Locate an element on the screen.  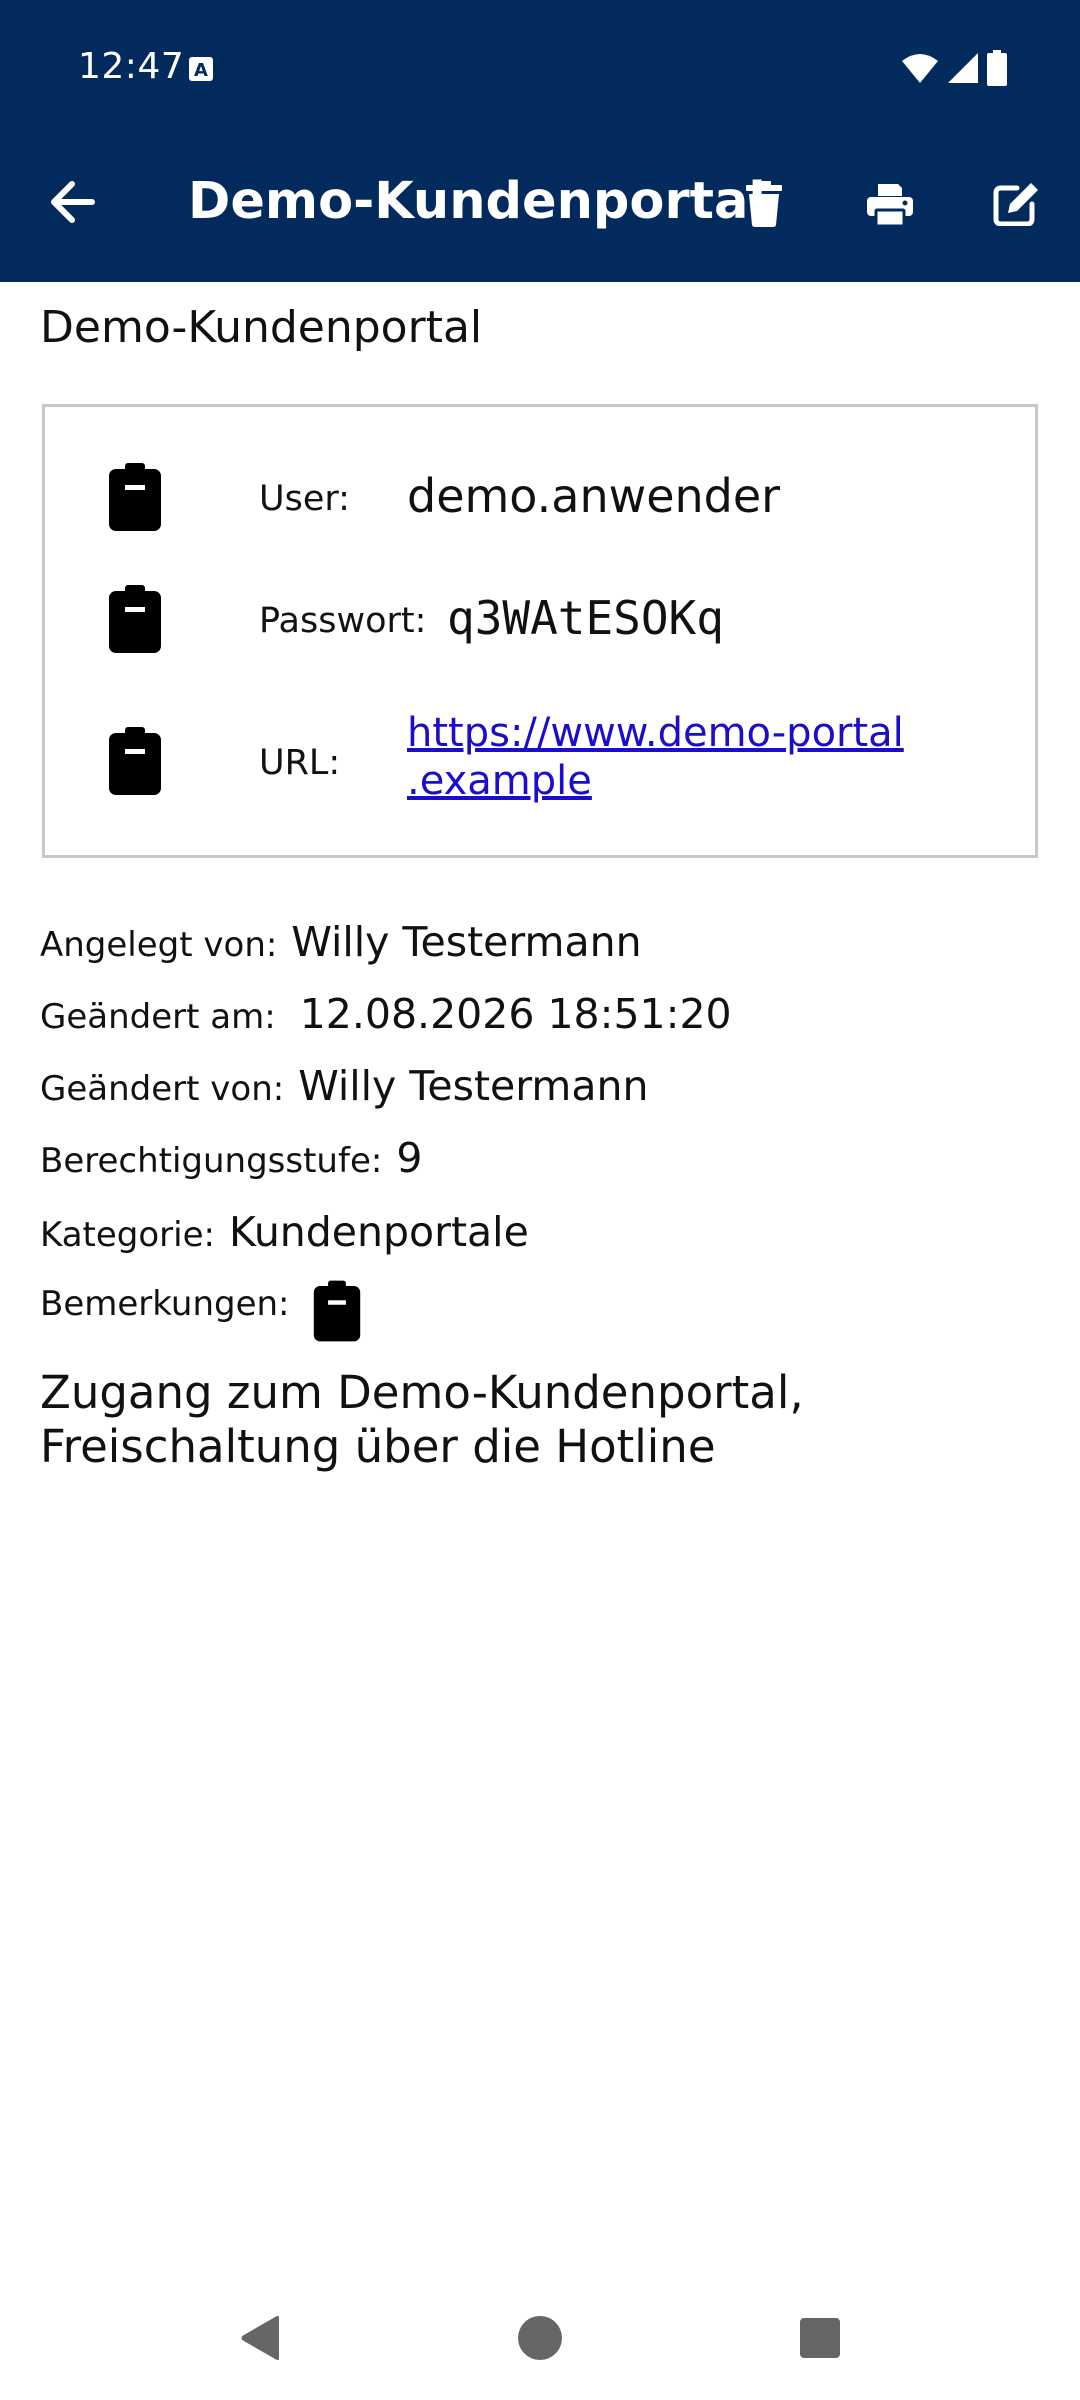
permission-row: Berechtigungsstufe: 9 is located at coordinates (231, 1158).